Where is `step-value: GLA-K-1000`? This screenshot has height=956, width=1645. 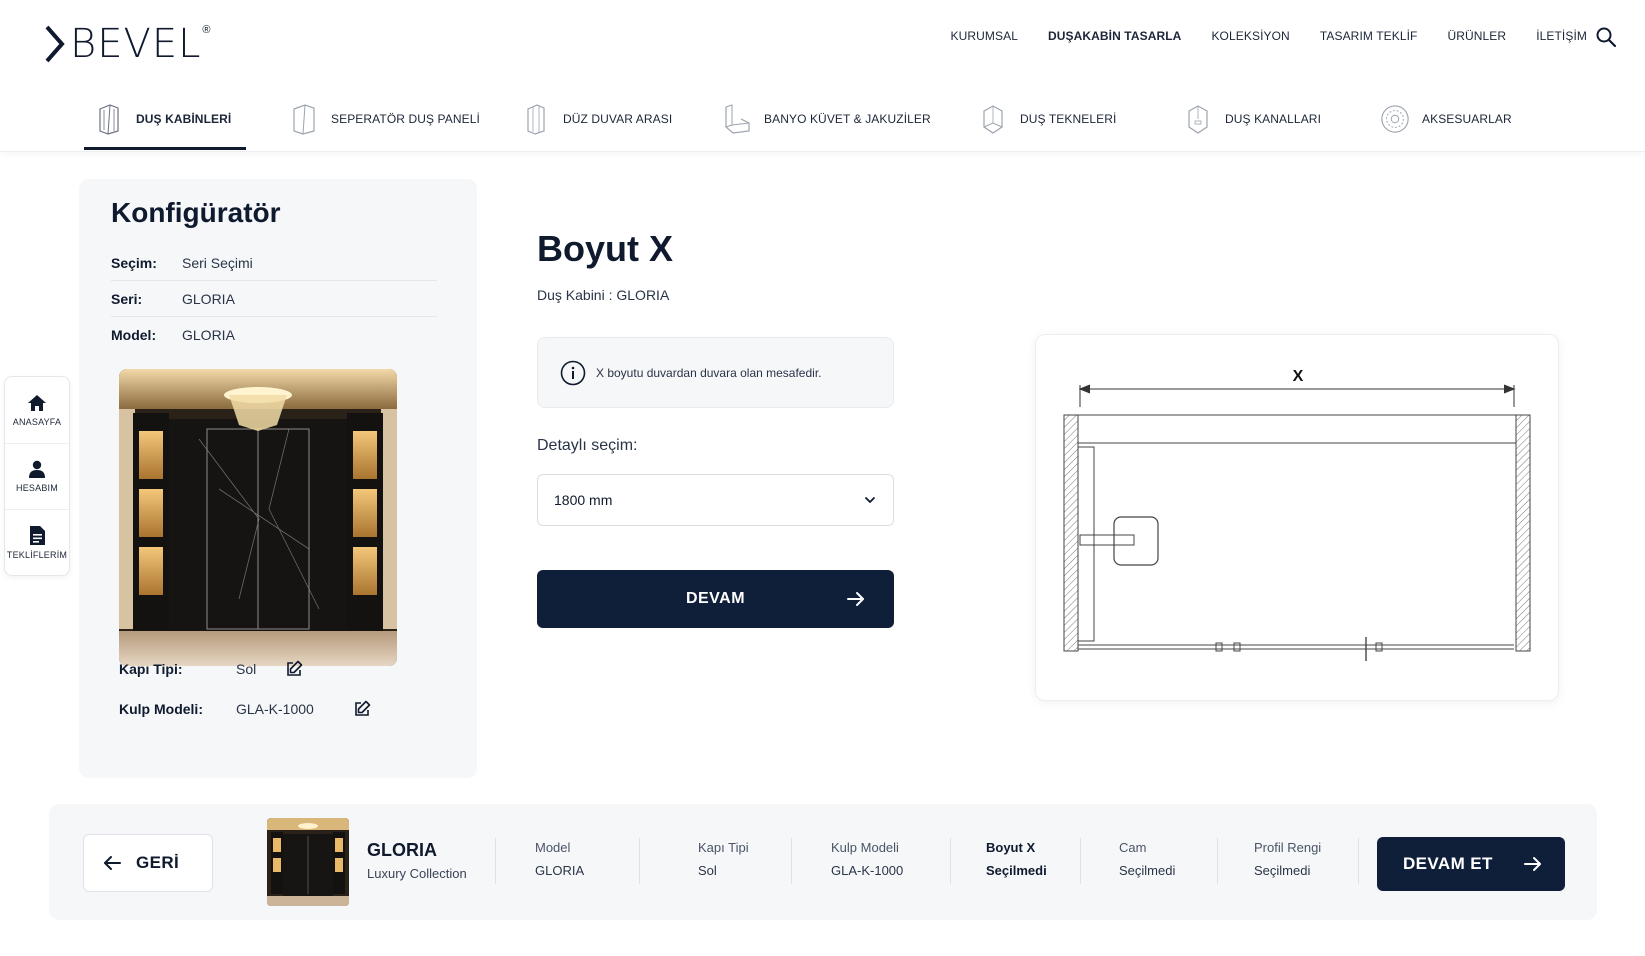
step-value: GLA-K-1000 is located at coordinates (867, 870).